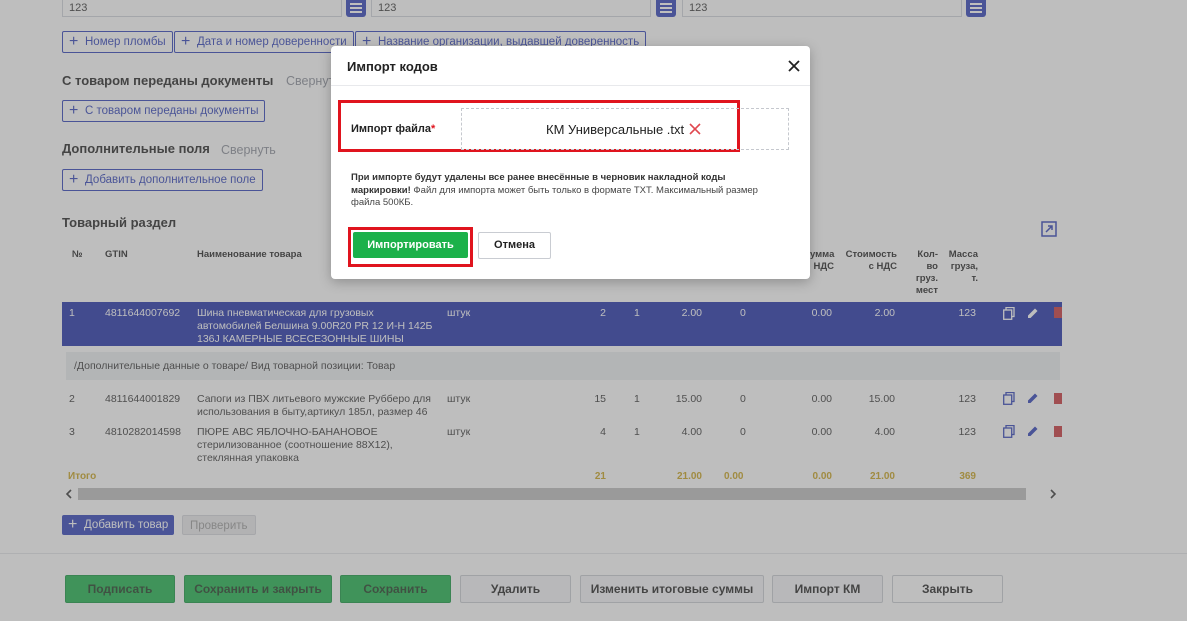 This screenshot has height=621, width=1187. What do you see at coordinates (695, 129) in the screenshot?
I see `remove-file-icon` at bounding box center [695, 129].